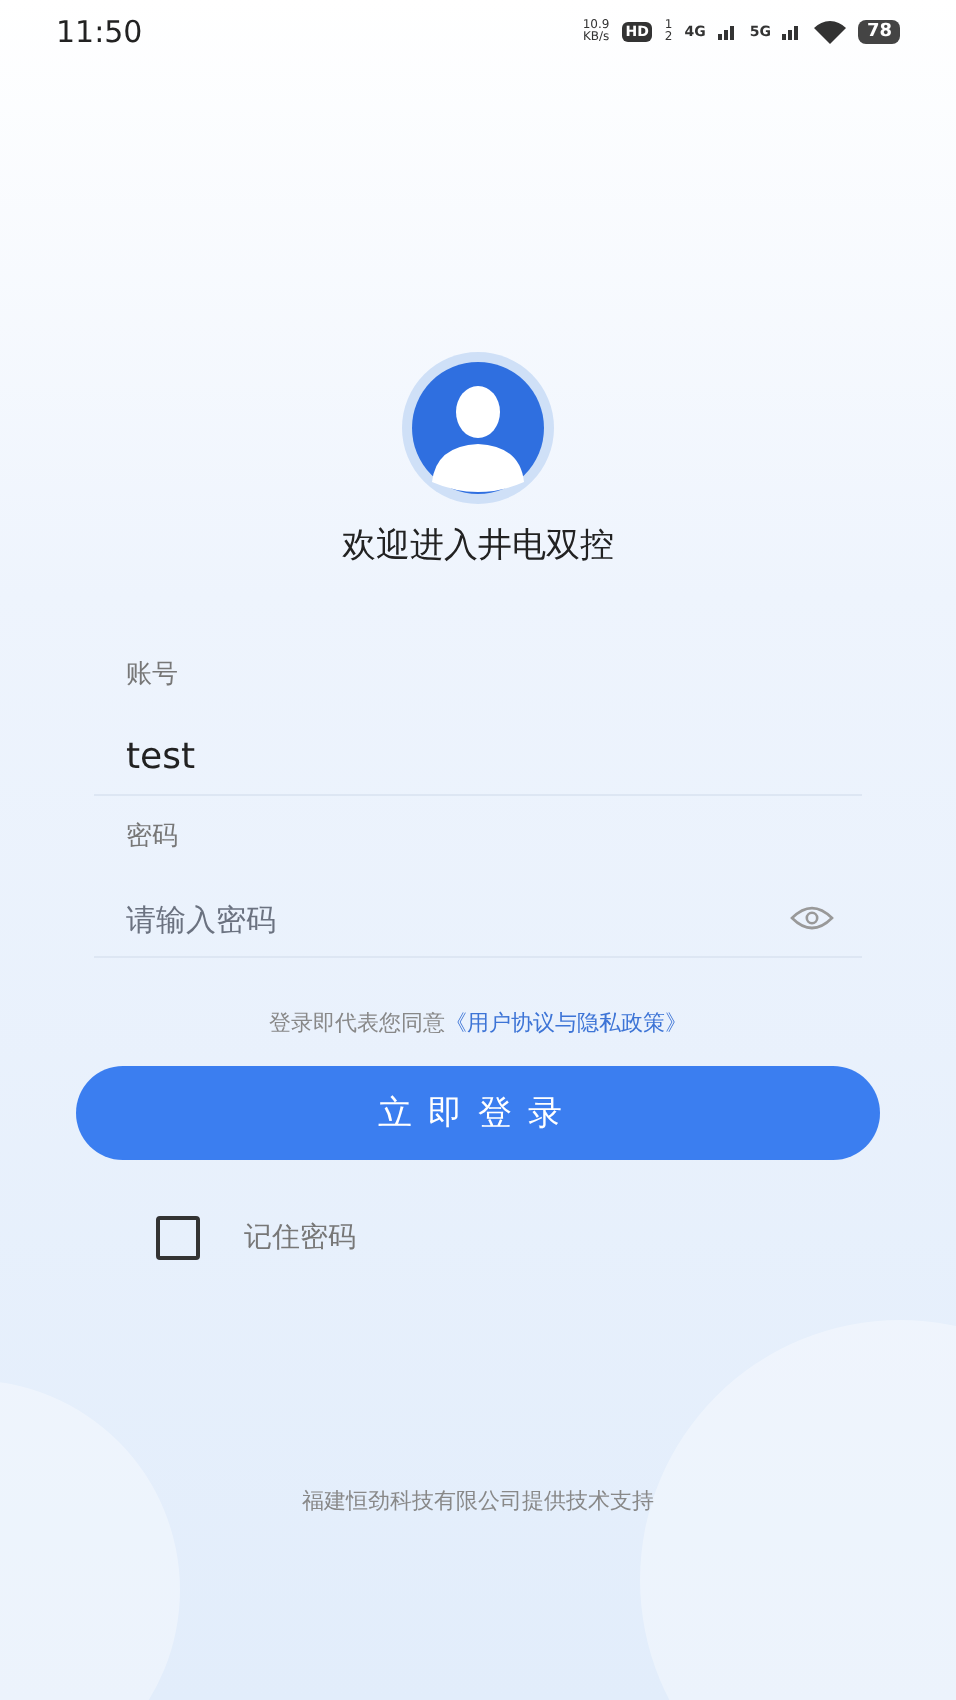 This screenshot has width=956, height=1700. What do you see at coordinates (300, 1238) in the screenshot?
I see `remember-label: 记住密码` at bounding box center [300, 1238].